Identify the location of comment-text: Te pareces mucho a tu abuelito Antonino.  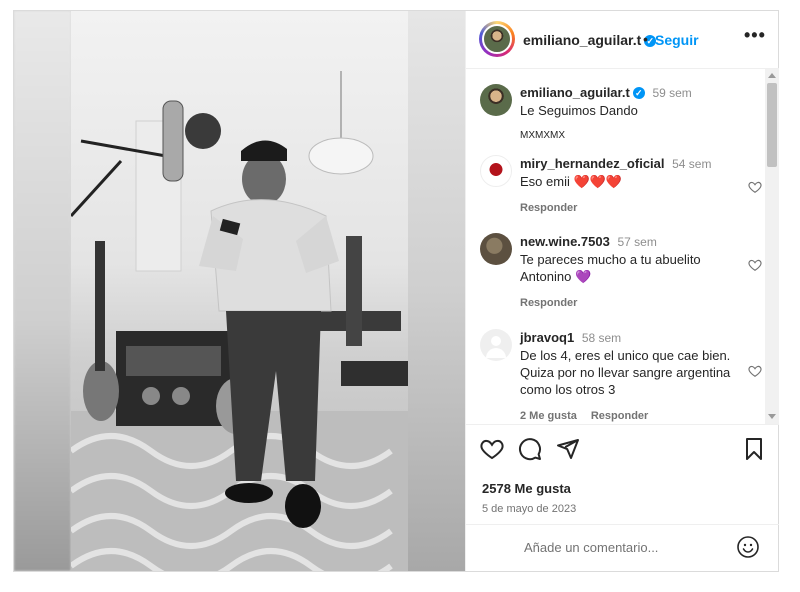
(610, 268).